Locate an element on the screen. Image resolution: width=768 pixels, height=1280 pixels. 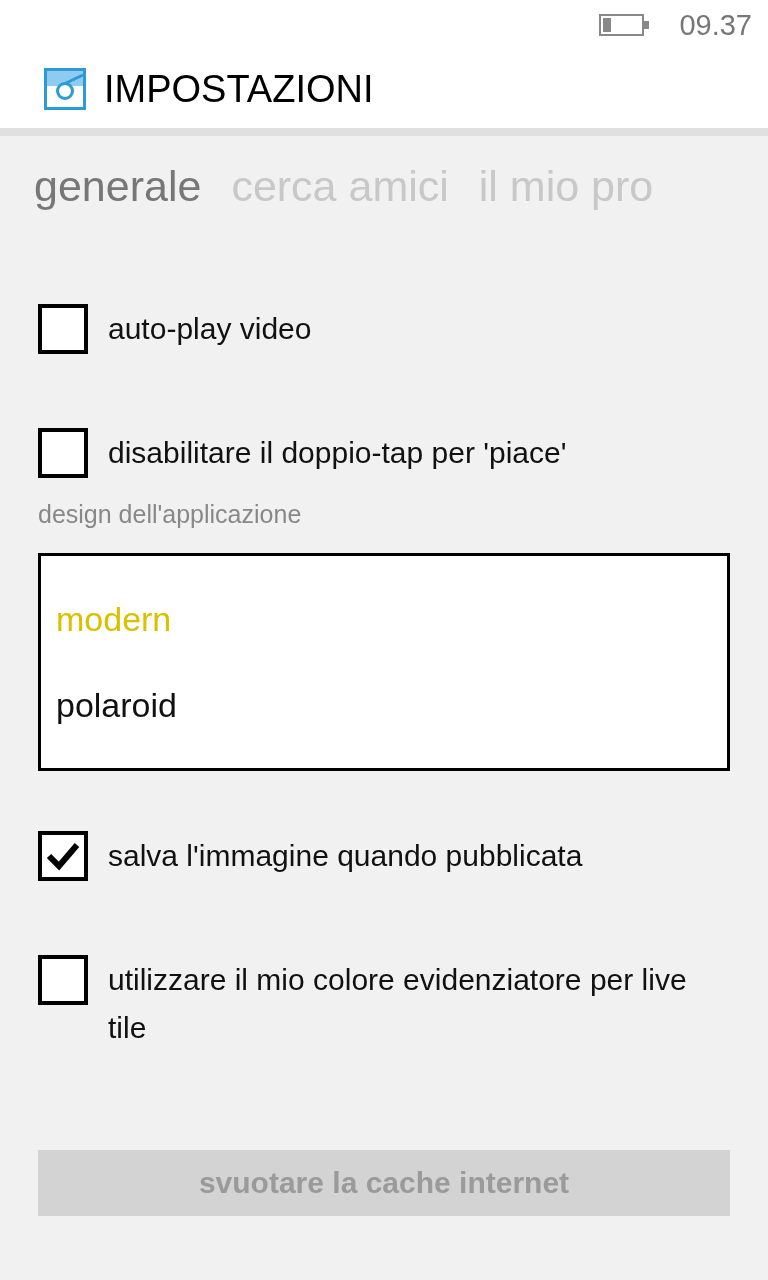
checkbox-label: salva l'immagine quando pubblicata is located at coordinates (345, 856).